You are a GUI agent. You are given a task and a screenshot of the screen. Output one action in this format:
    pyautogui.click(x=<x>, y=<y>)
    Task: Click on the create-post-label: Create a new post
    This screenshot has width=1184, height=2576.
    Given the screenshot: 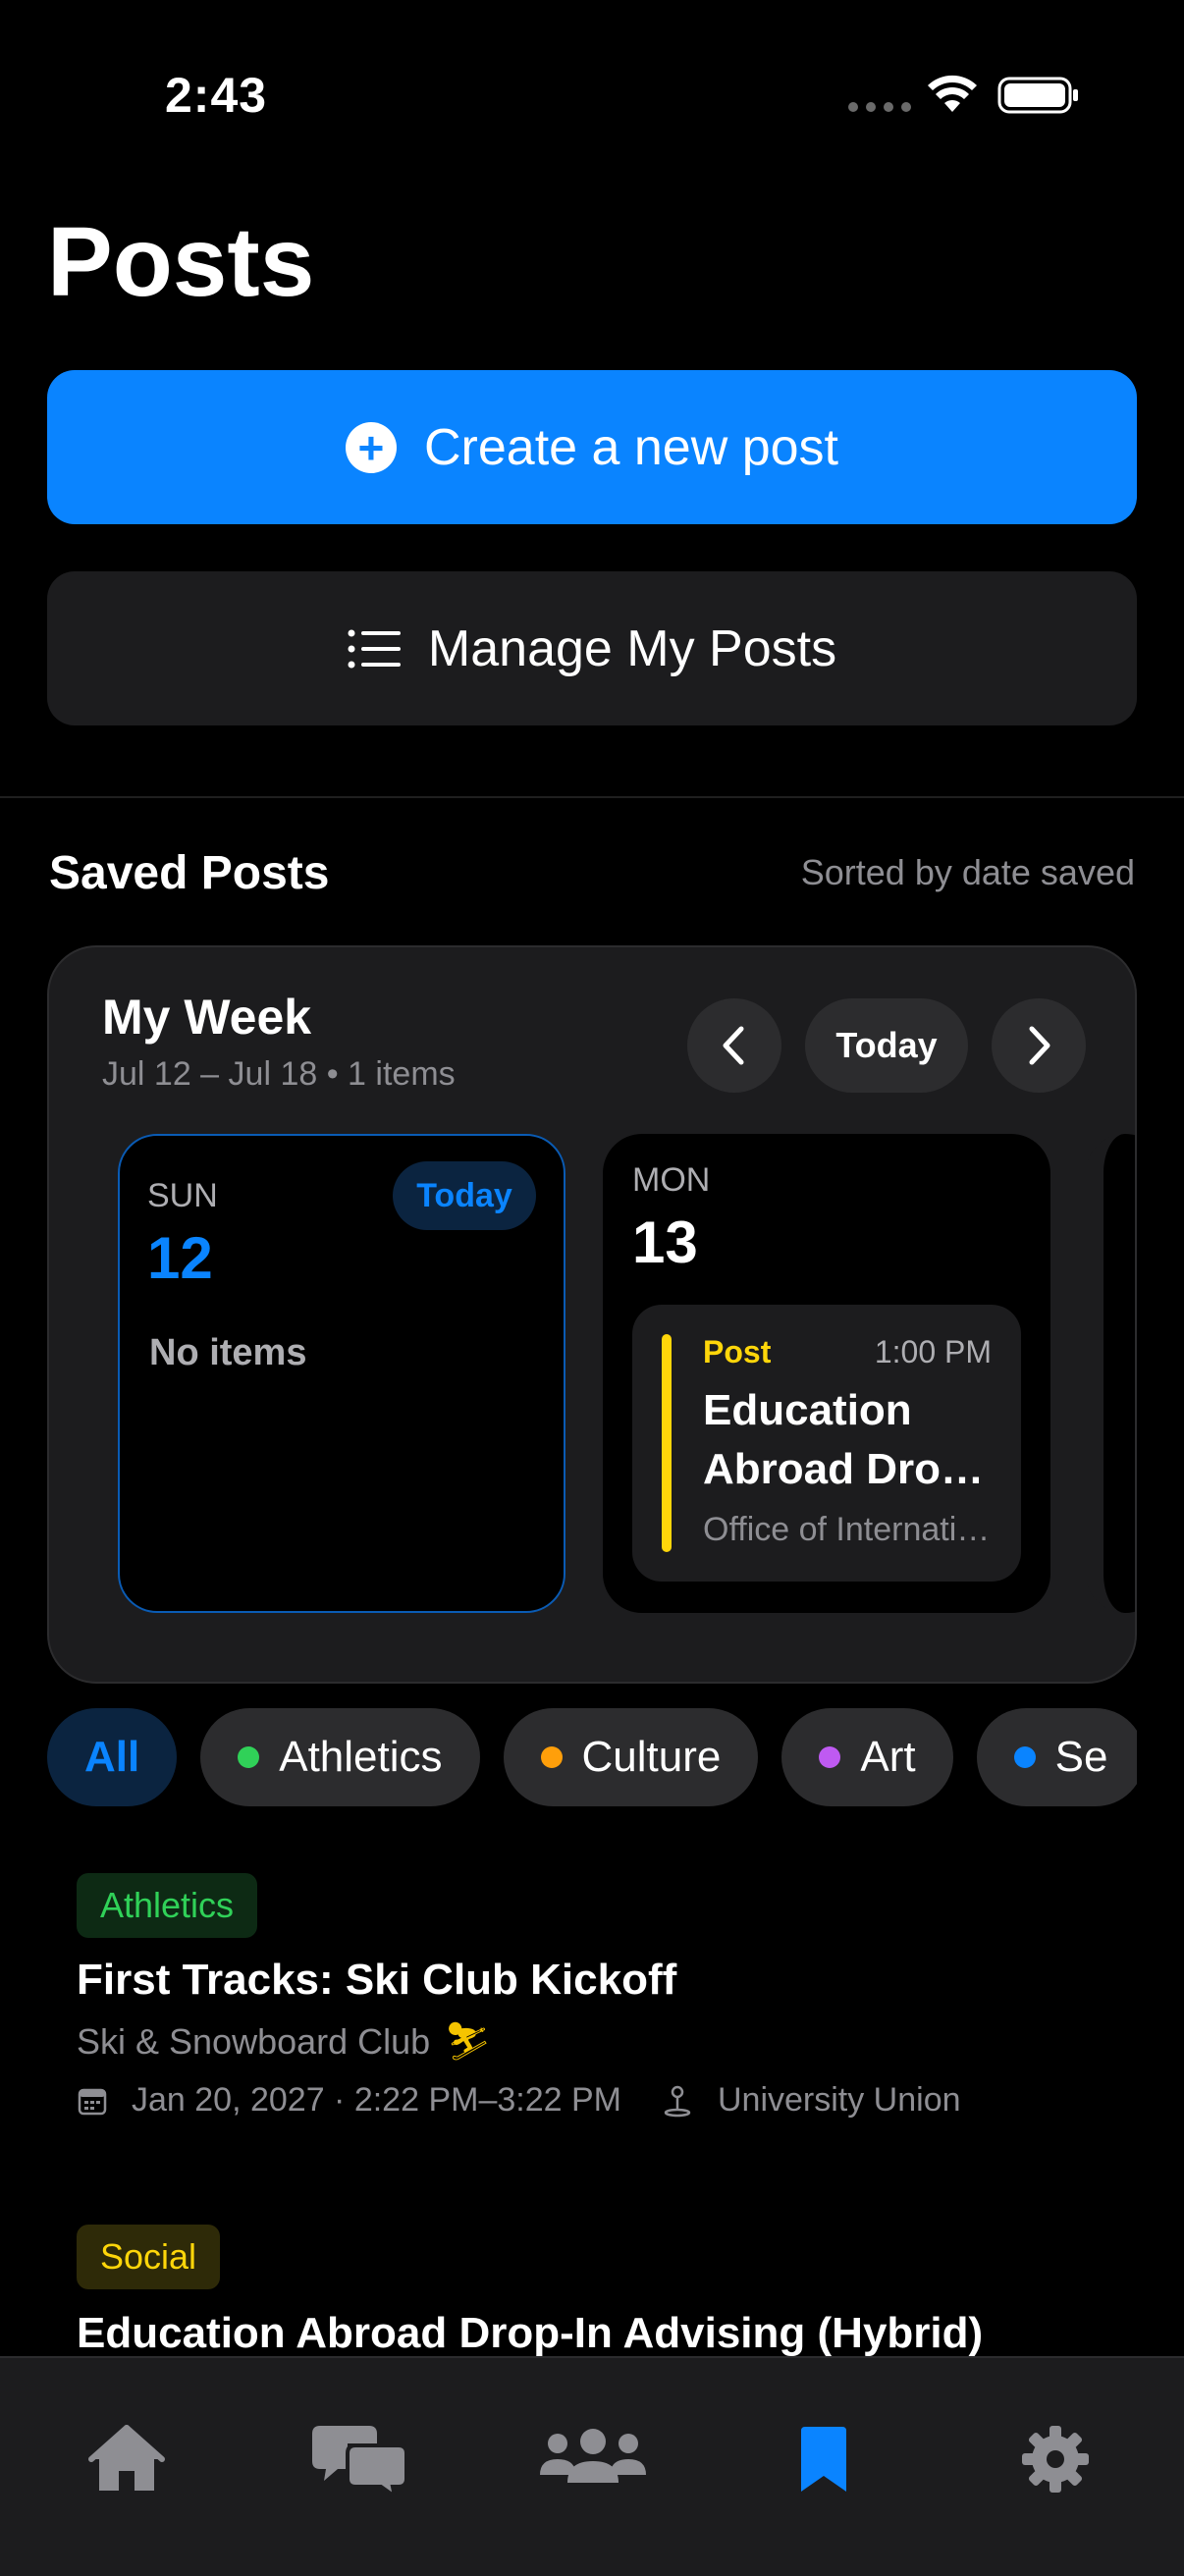 What is the action you would take?
    pyautogui.click(x=631, y=447)
    